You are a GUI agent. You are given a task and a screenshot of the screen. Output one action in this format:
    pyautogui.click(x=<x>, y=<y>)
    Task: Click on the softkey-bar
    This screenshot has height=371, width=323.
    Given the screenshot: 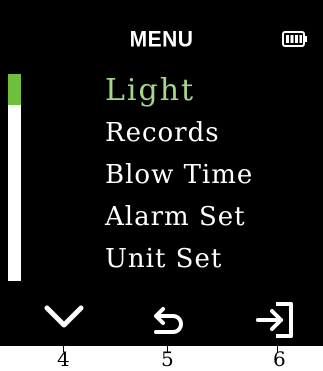 What is the action you would take?
    pyautogui.click(x=161, y=322)
    